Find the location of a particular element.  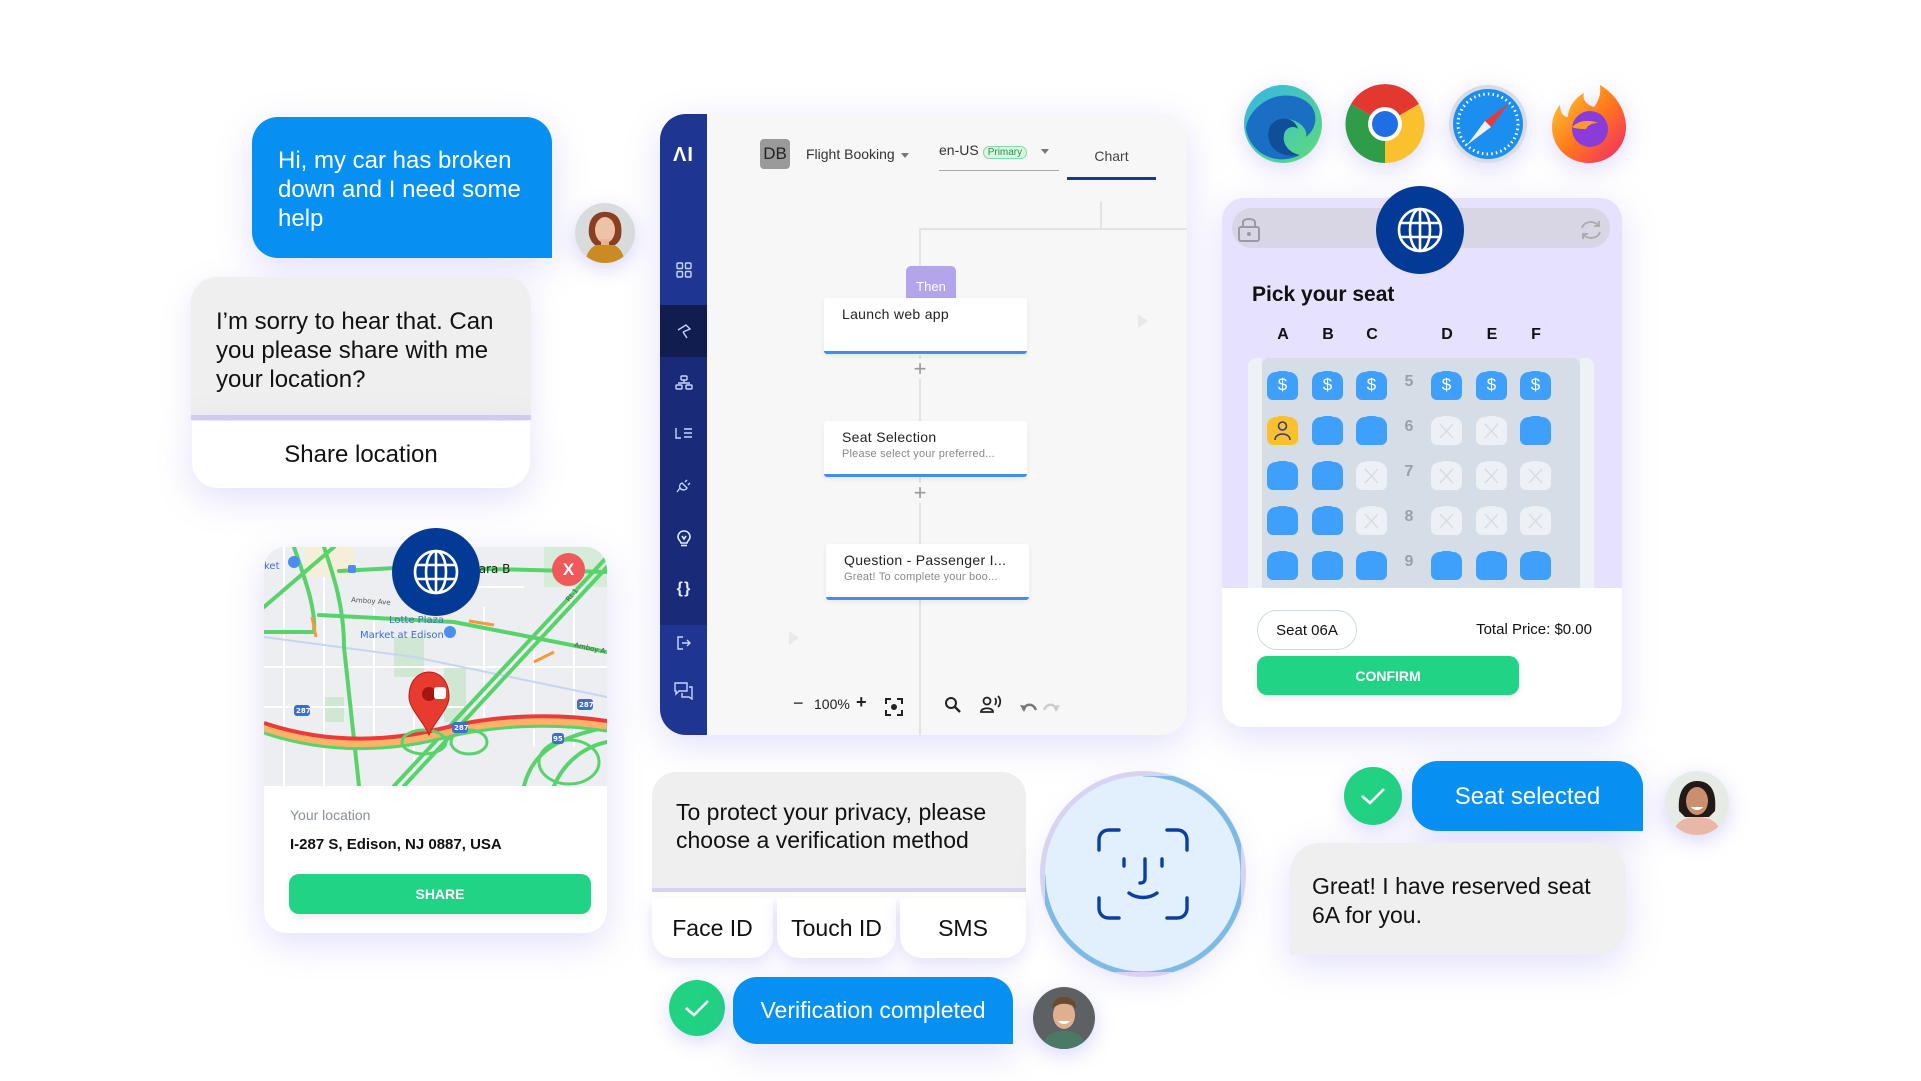

plug-icon is located at coordinates (682, 486).